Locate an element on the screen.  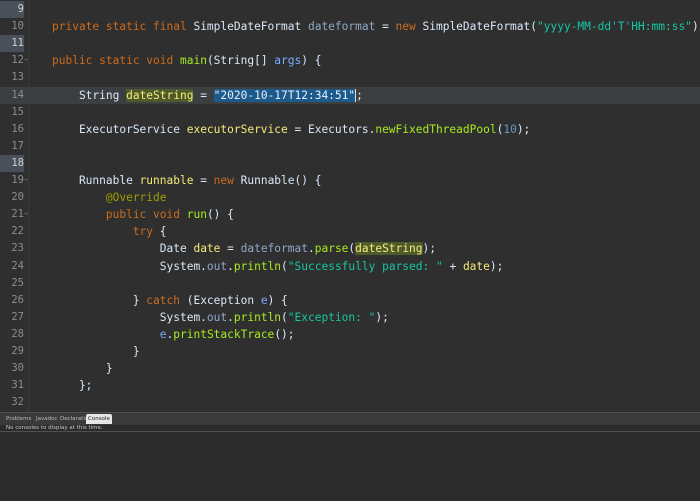
code-token: (Exception is located at coordinates (223, 300).